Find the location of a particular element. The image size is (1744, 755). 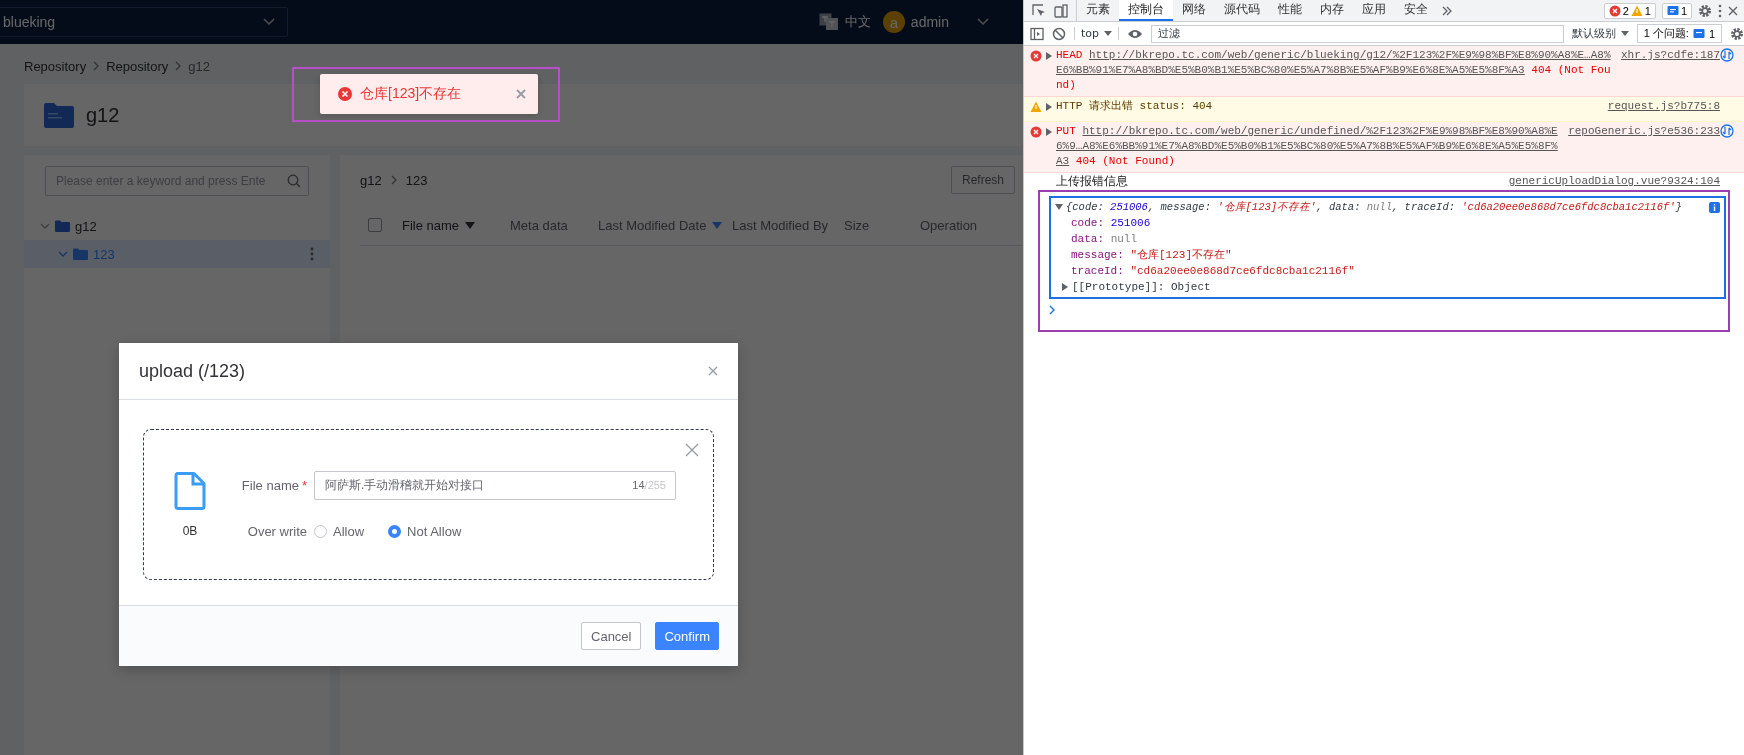

property-key: data: is located at coordinates (1087, 239).